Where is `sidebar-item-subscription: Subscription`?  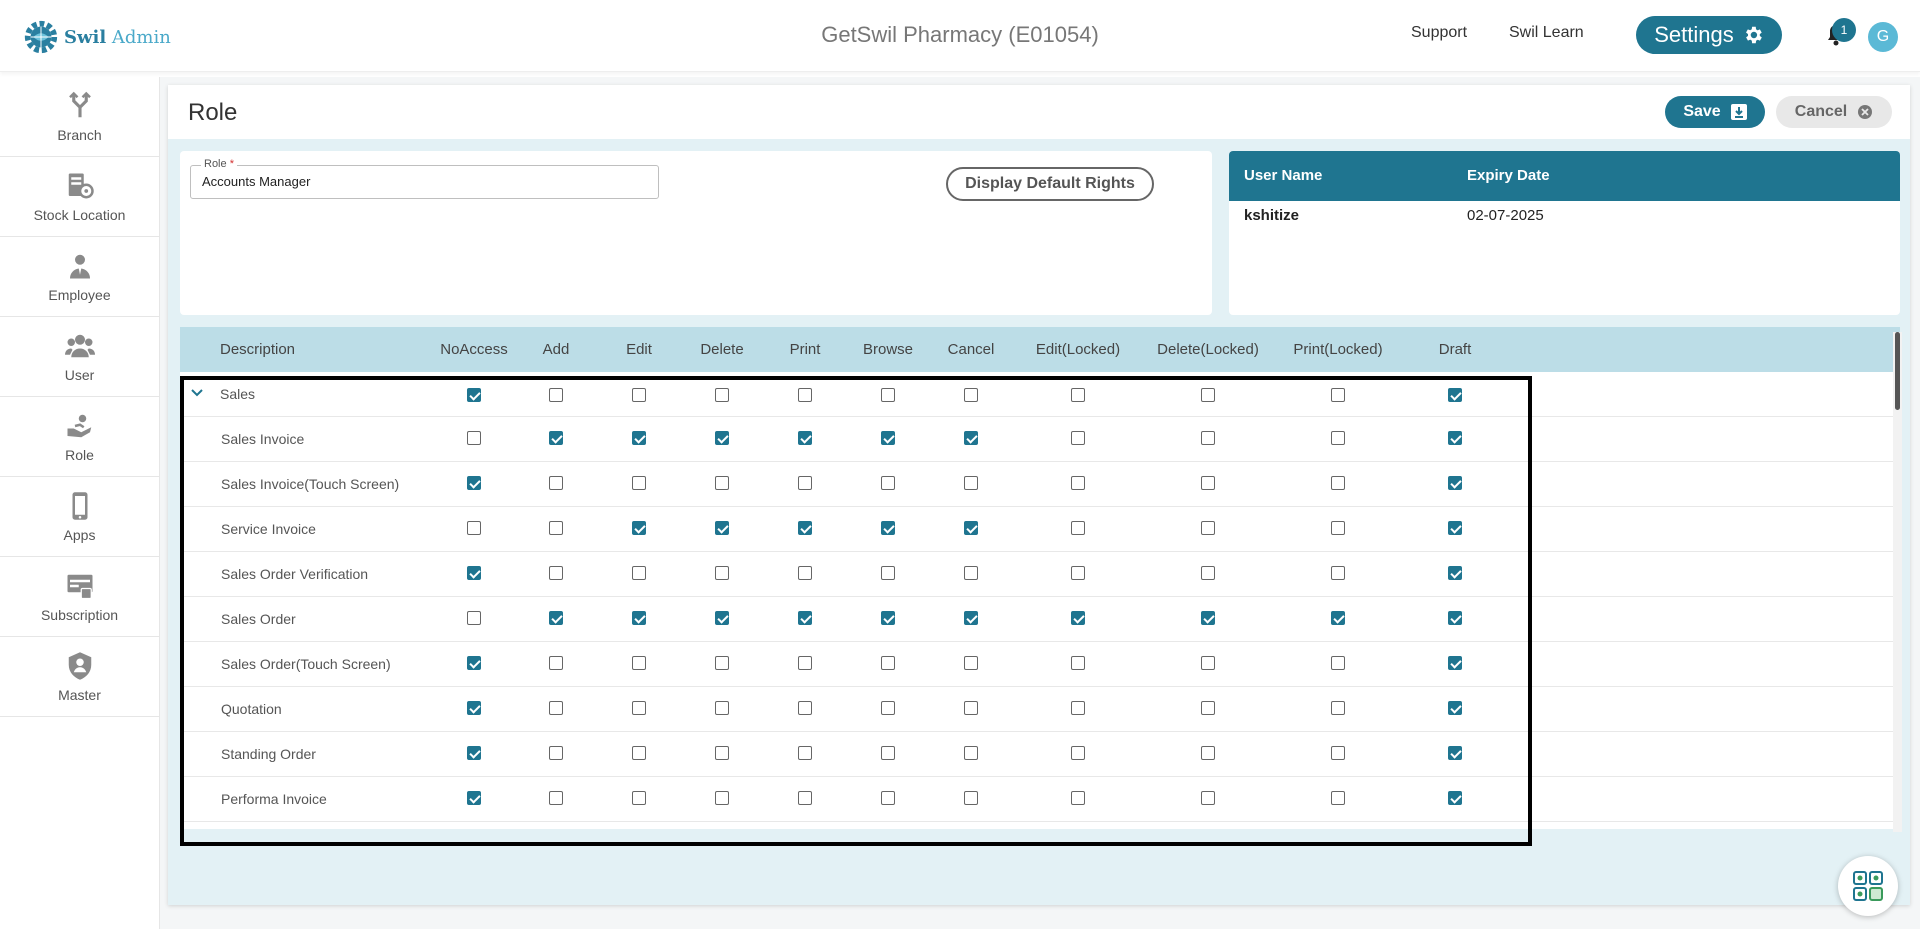
sidebar-item-subscription: Subscription is located at coordinates (79, 597).